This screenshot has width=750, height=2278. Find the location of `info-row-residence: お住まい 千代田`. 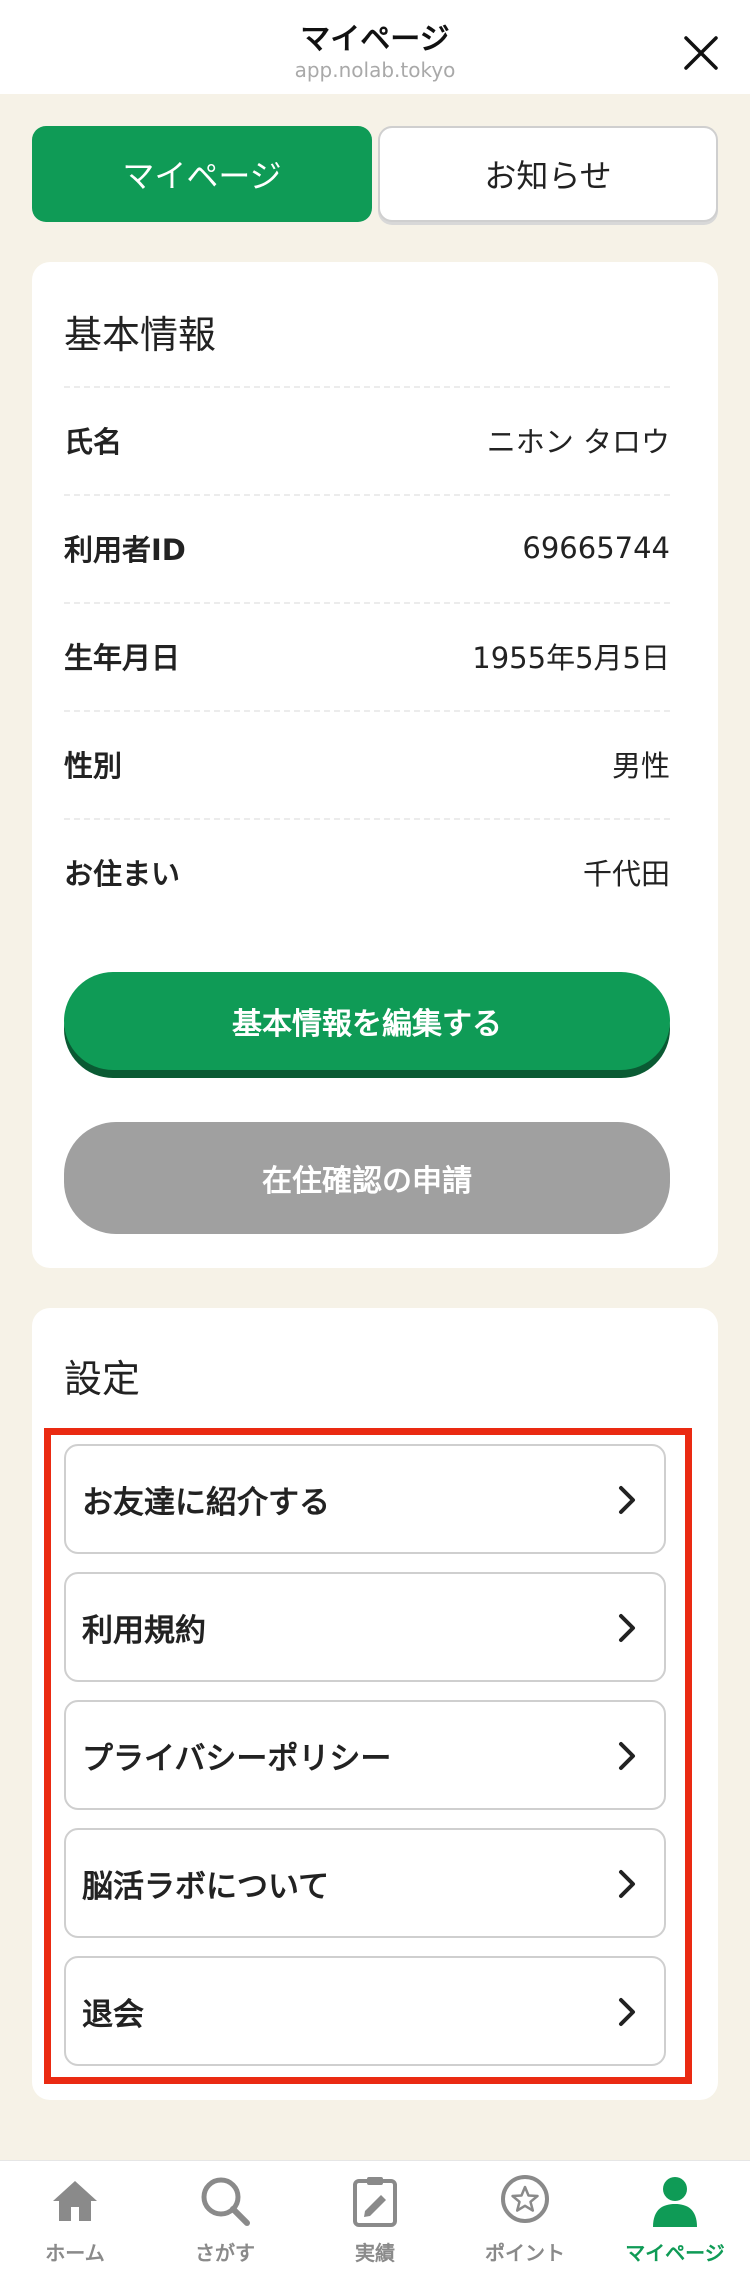

info-row-residence: お住まい 千代田 is located at coordinates (367, 872).